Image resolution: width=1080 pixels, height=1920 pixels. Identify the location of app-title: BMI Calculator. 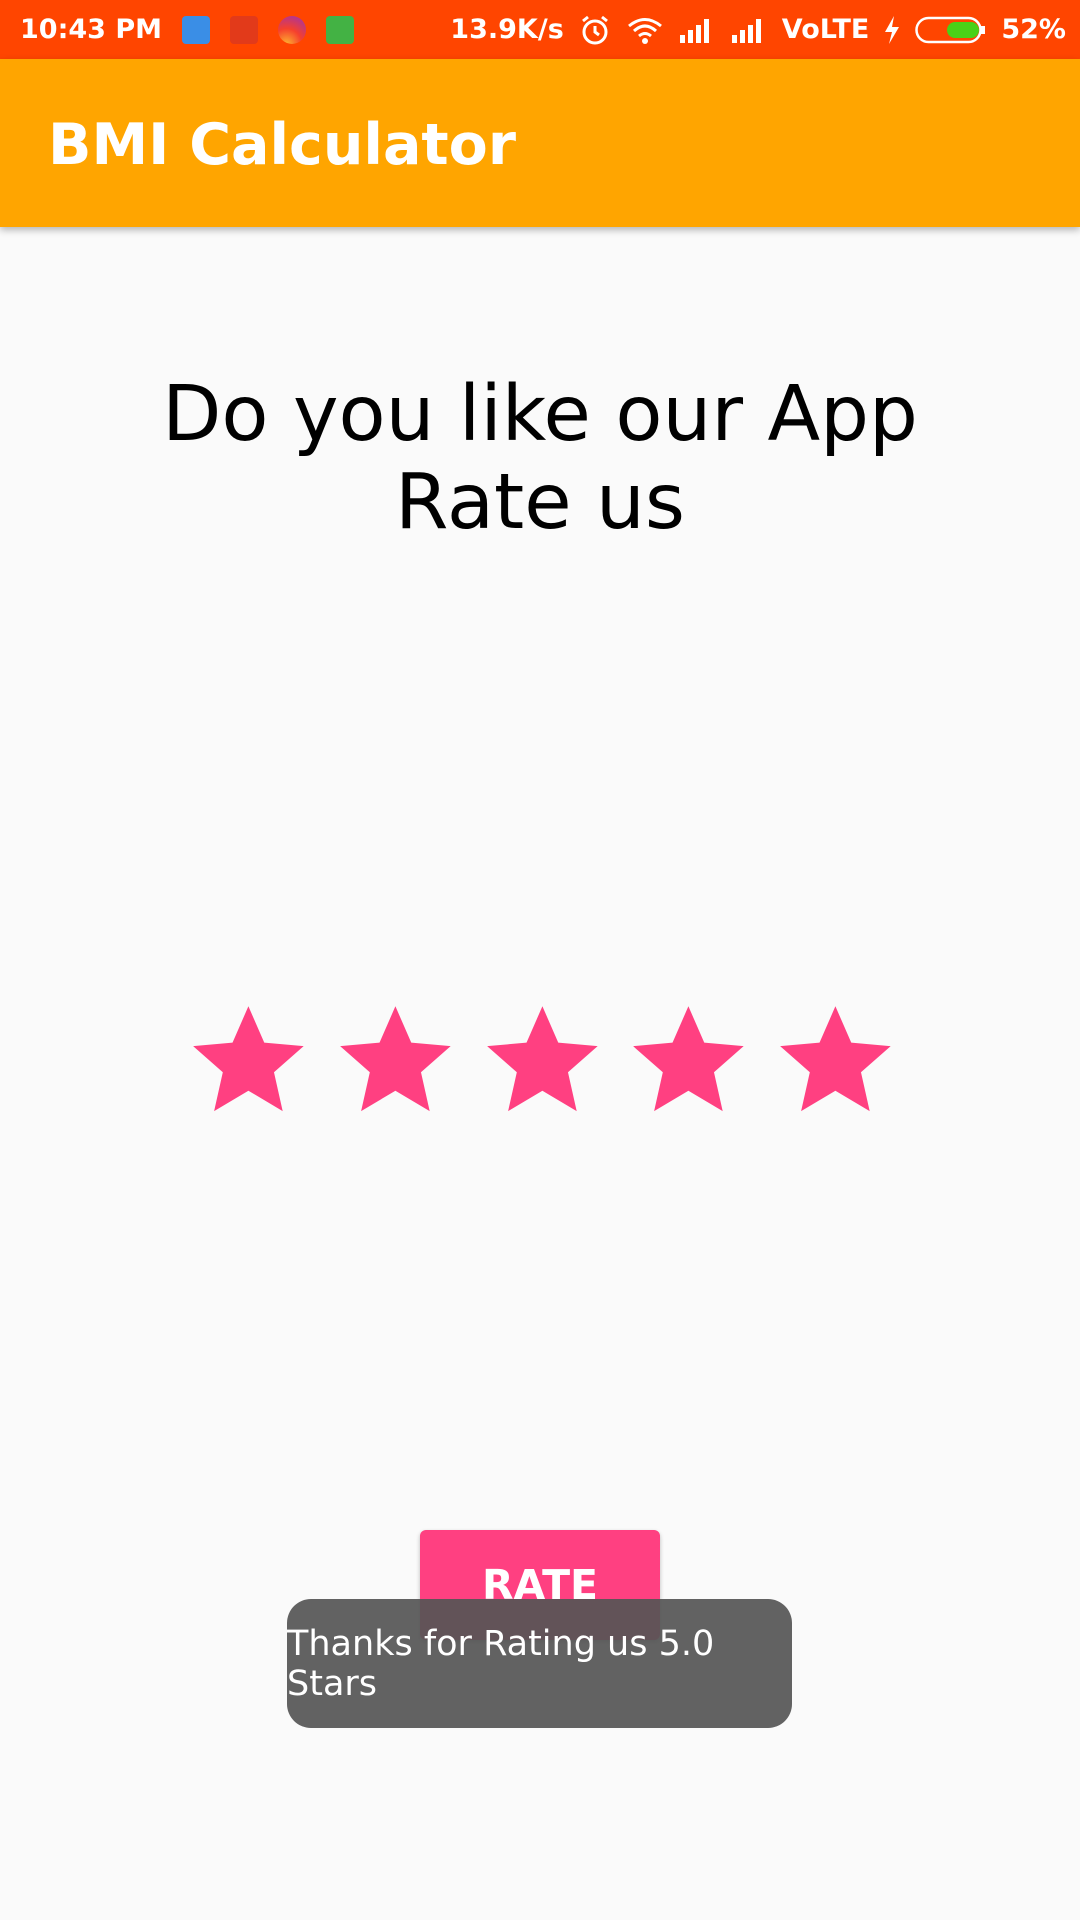
(282, 145).